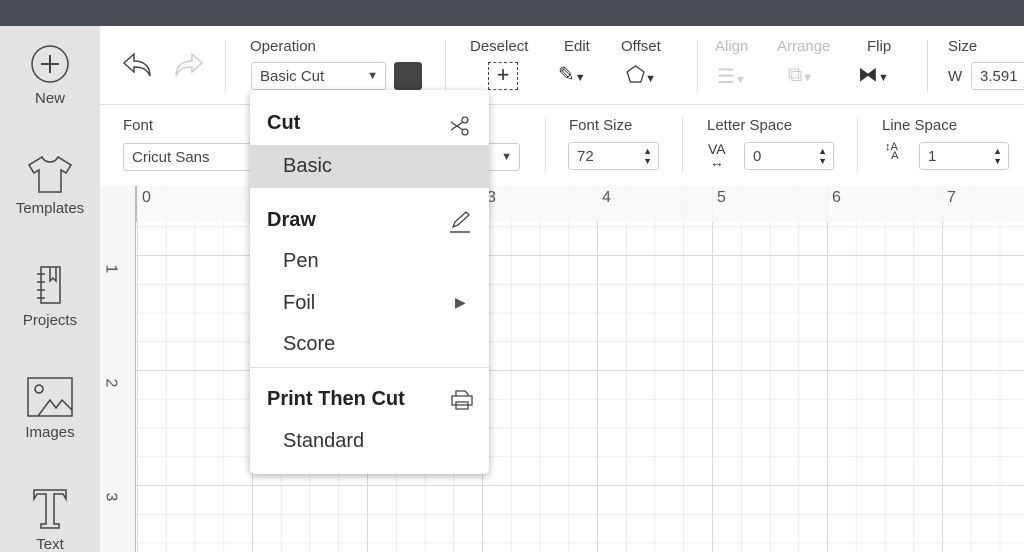 The image size is (1024, 553). Describe the element at coordinates (336, 399) in the screenshot. I see `menu-group-print-then-cut: Print Then Cut` at that location.